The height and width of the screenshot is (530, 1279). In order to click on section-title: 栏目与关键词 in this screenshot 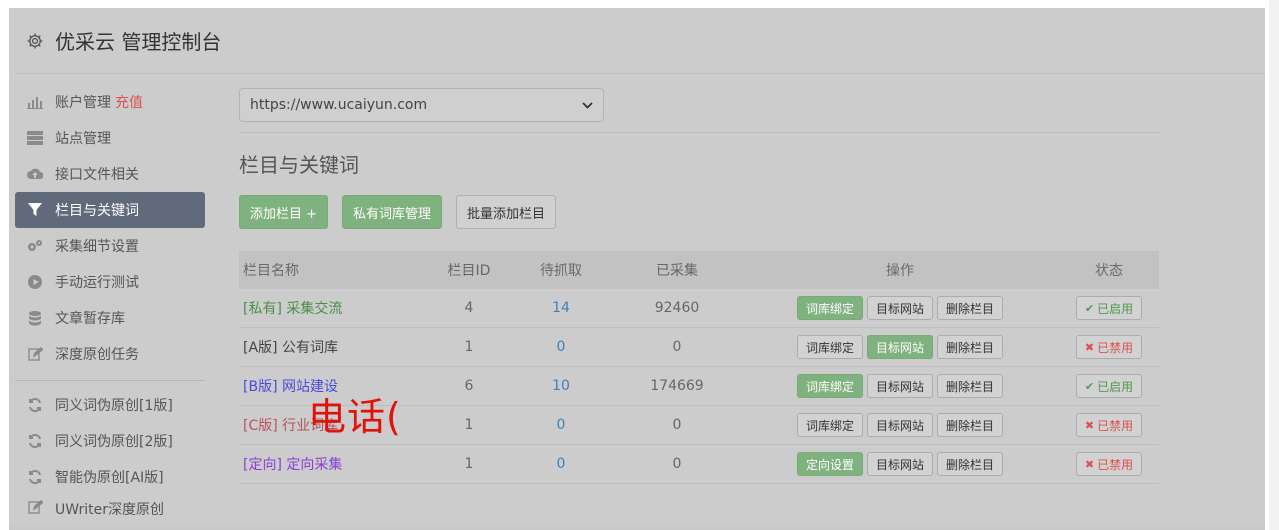, I will do `click(299, 165)`.